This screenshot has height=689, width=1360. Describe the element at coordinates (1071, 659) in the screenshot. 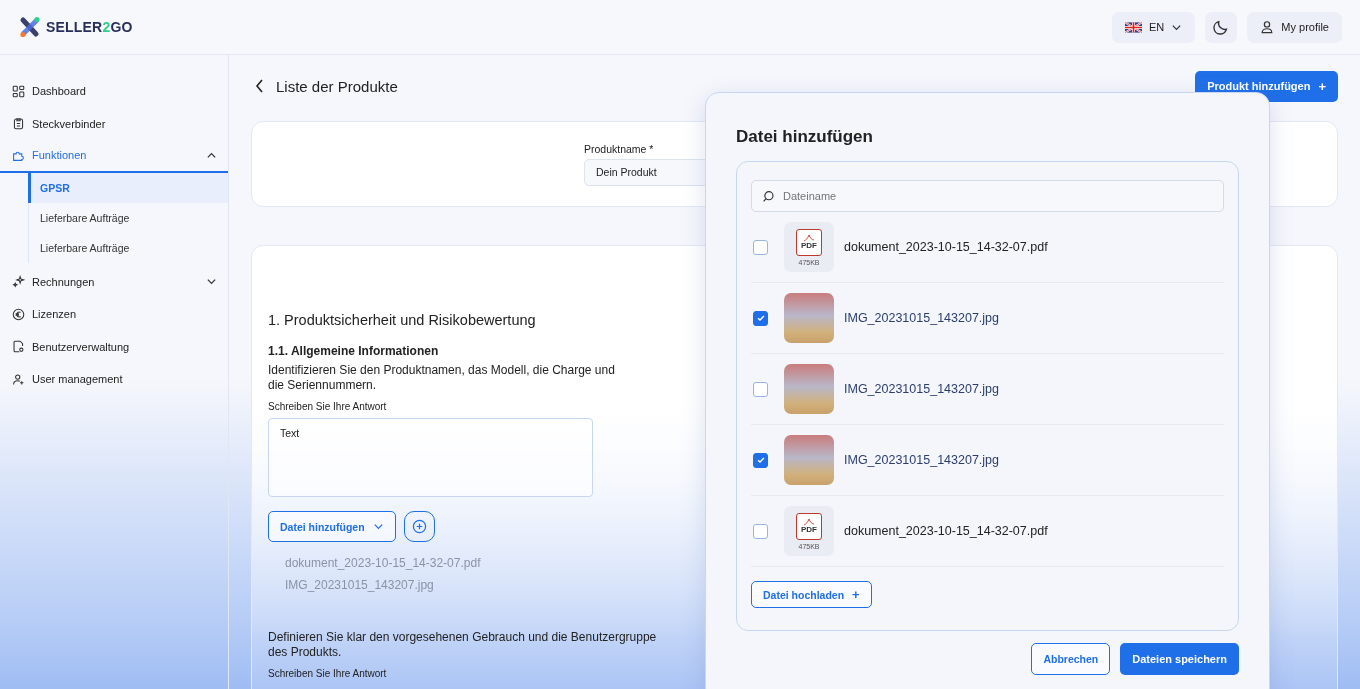

I see `cancel-button: Abbrechen` at that location.